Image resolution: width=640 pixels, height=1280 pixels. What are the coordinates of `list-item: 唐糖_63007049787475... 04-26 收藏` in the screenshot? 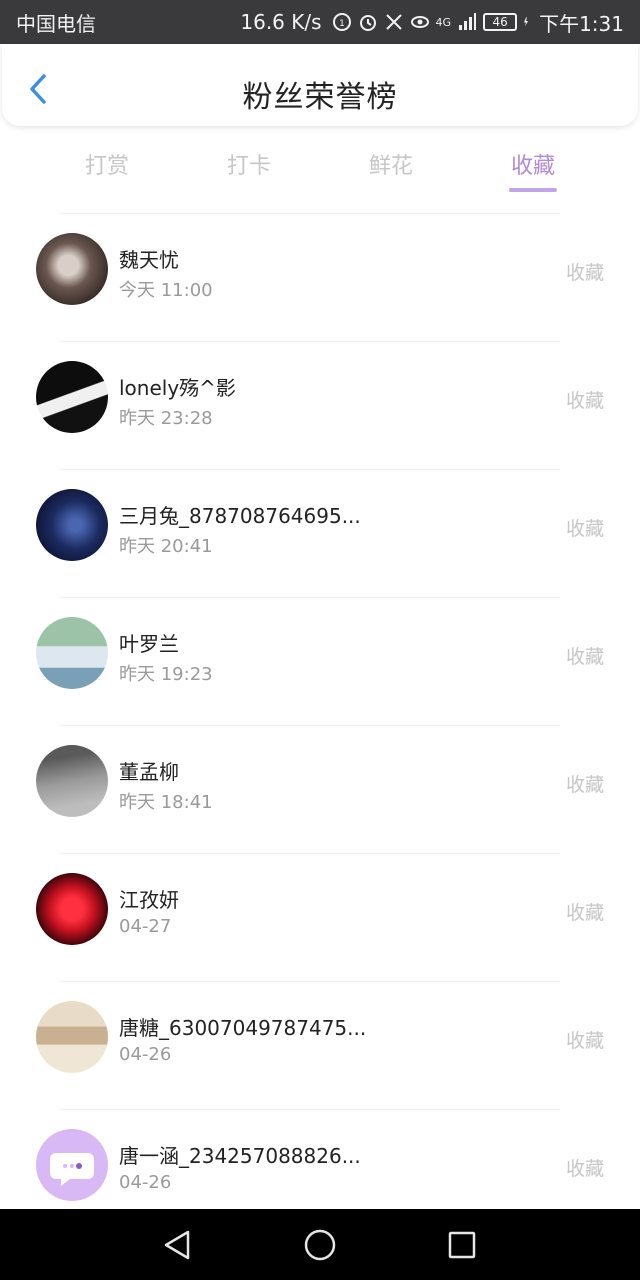 It's located at (320, 1046).